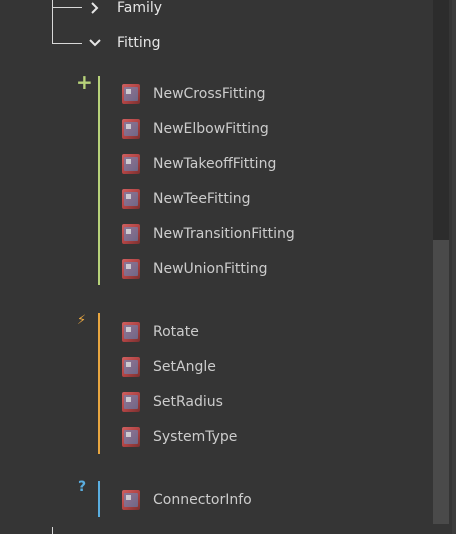  I want to click on tree-connector-family, so click(67, 7).